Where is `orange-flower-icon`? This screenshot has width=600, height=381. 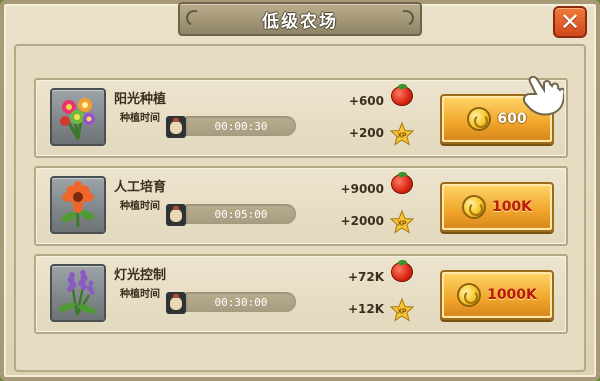 orange-flower-icon is located at coordinates (78, 205).